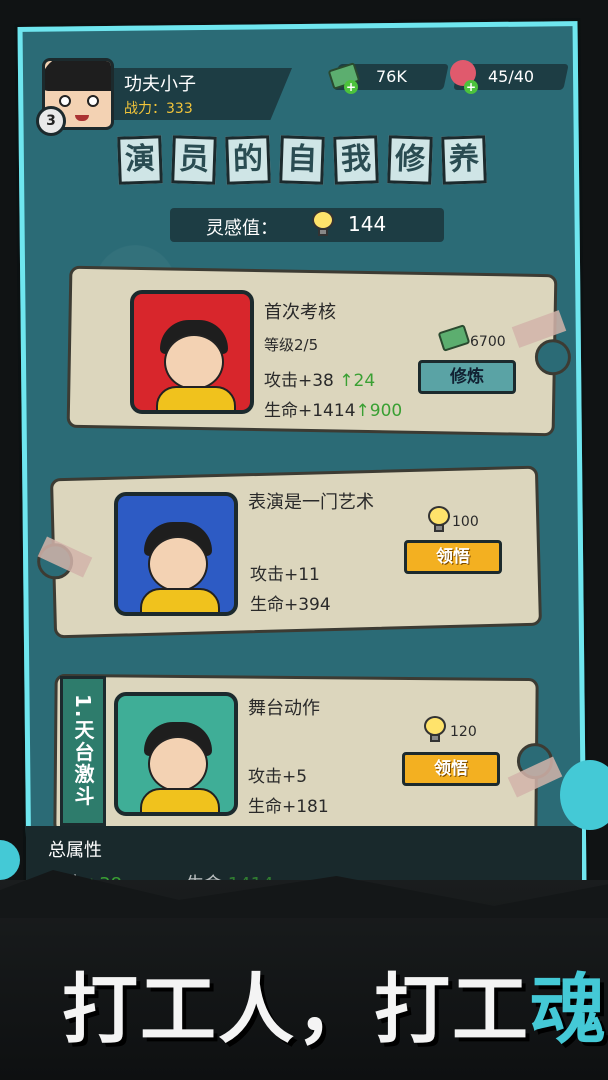  I want to click on add-cash-button: +, so click(351, 87).